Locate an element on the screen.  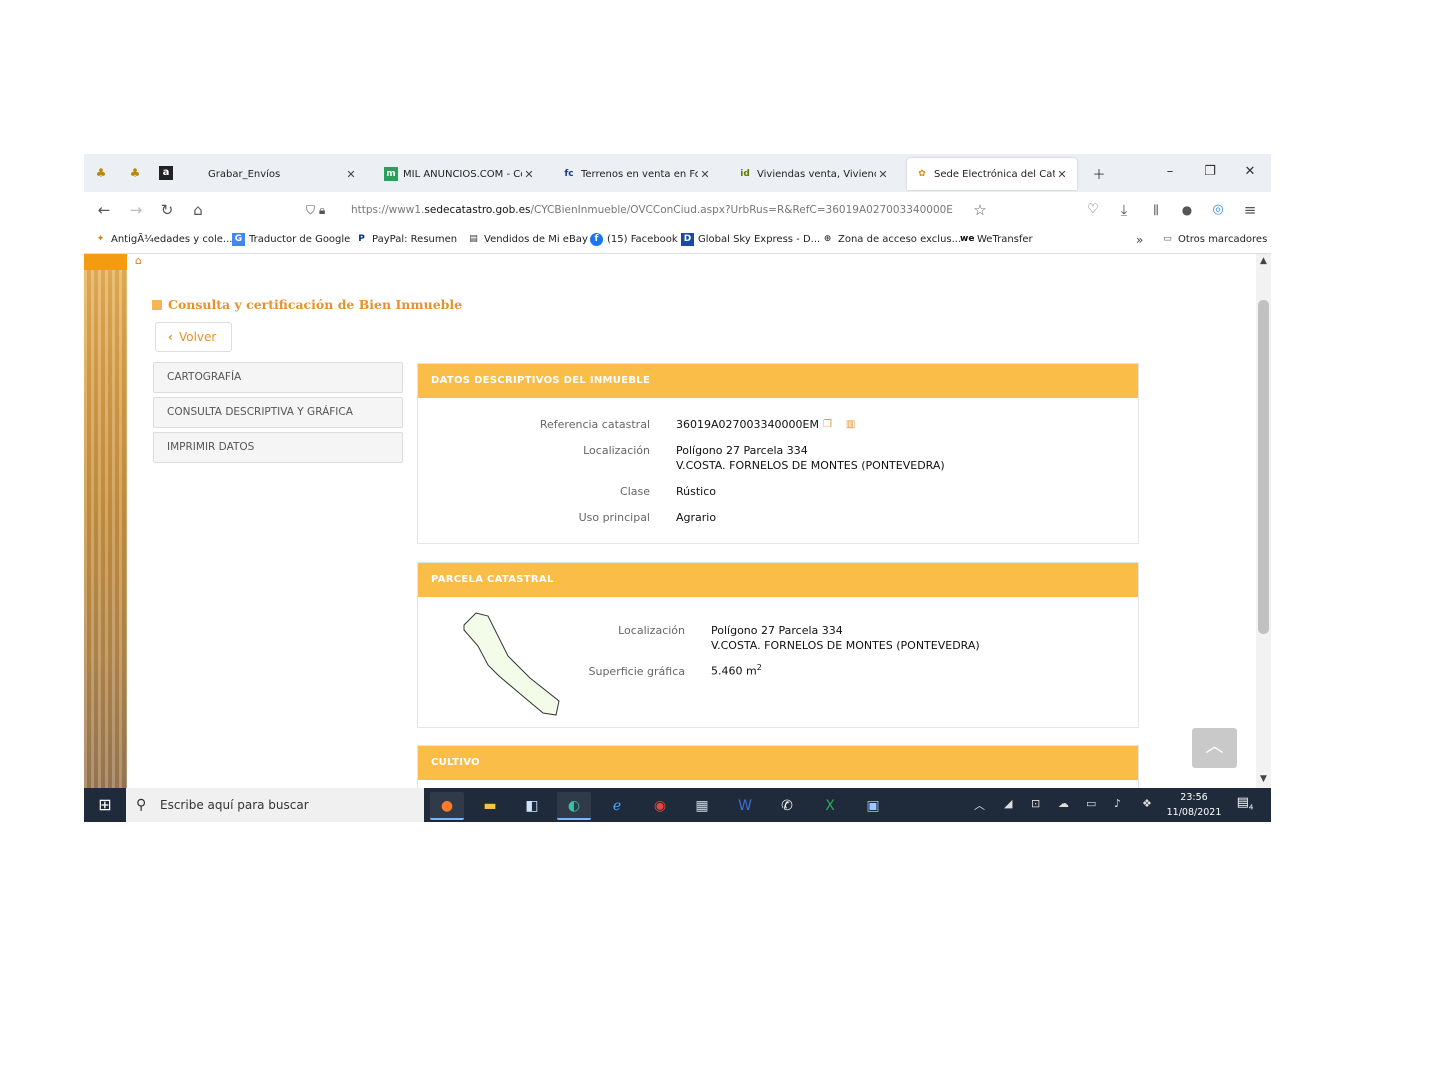
account-icon: ● is located at coordinates (1187, 210).